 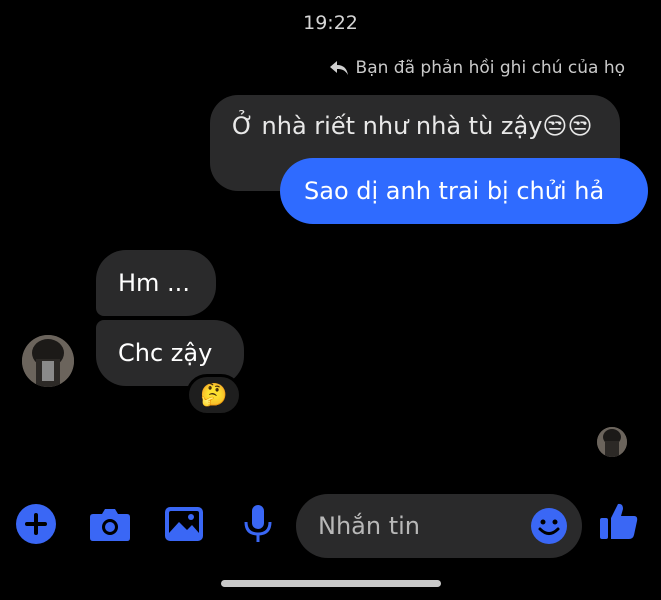 What do you see at coordinates (490, 68) in the screenshot?
I see `reply-note-text: Bạn đã phản hồi ghi chú của họ` at bounding box center [490, 68].